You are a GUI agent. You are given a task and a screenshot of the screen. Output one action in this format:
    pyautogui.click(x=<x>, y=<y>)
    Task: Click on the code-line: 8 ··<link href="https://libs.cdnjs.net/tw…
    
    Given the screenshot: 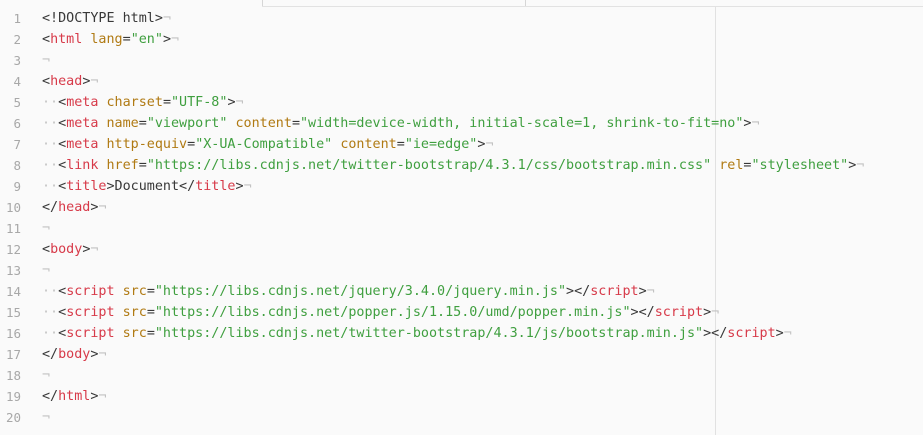 What is the action you would take?
    pyautogui.click(x=461, y=165)
    